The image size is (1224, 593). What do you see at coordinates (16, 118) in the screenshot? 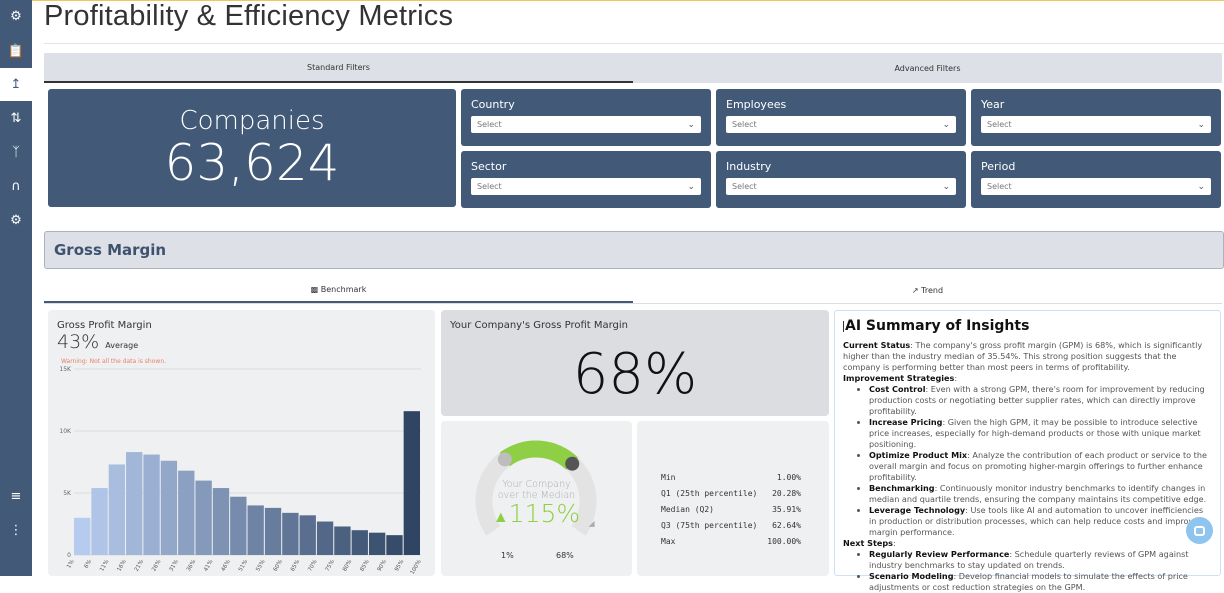
I see `sliders-chart-icon: ⇅` at bounding box center [16, 118].